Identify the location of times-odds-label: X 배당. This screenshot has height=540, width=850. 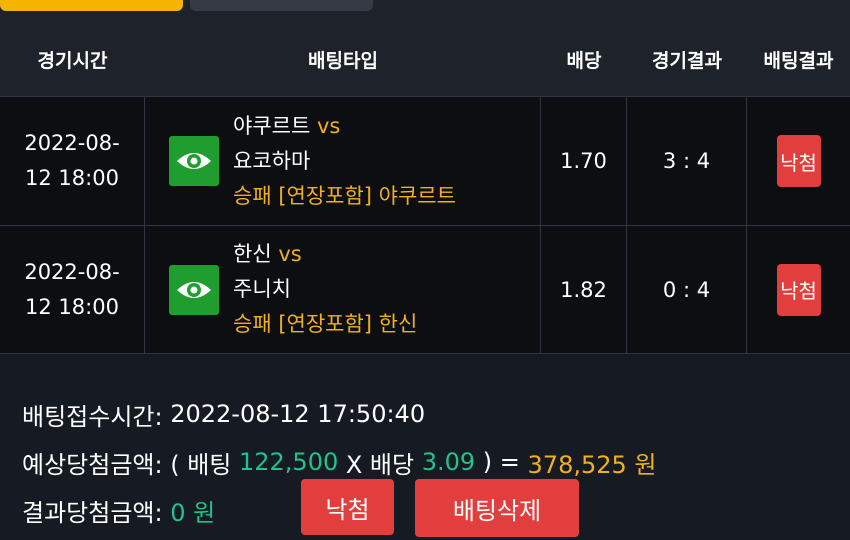
(380, 464).